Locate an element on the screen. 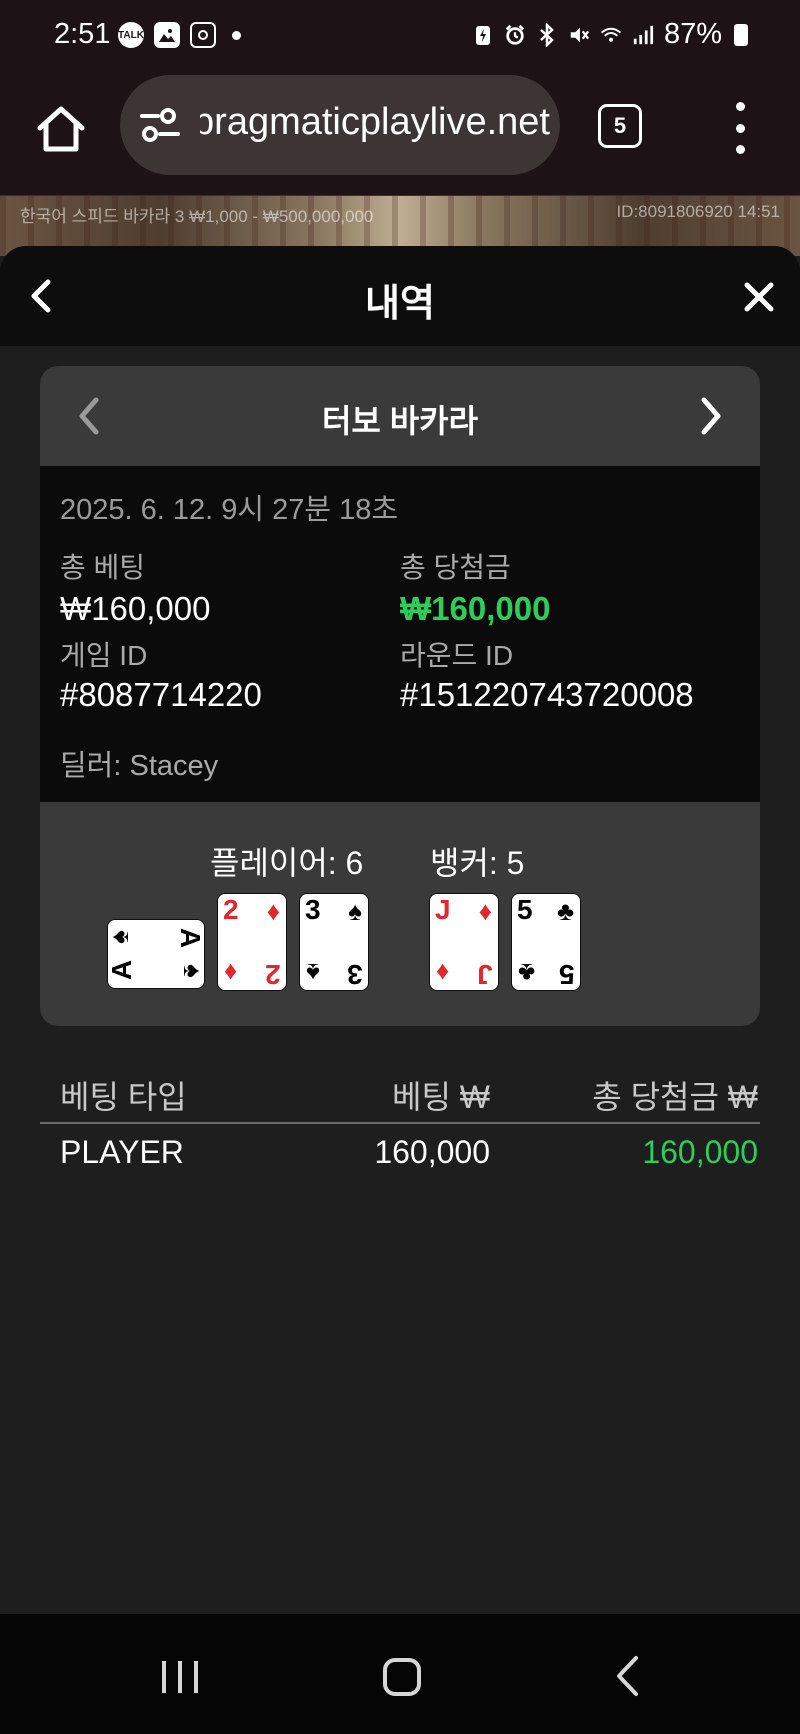 The height and width of the screenshot is (1734, 800). gallery-icon is located at coordinates (167, 35).